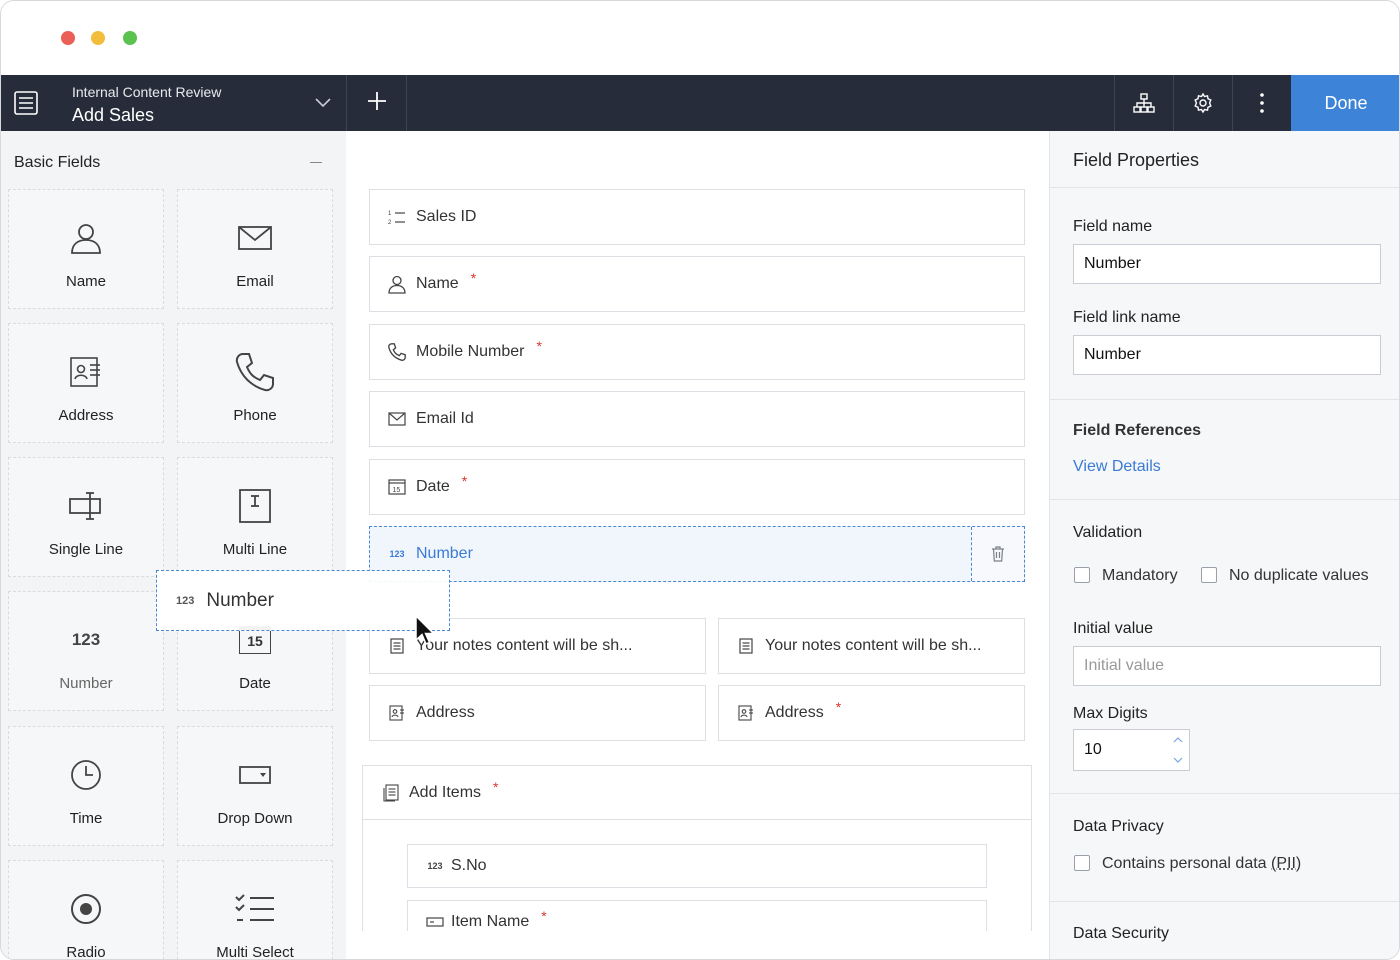 The image size is (1400, 960). What do you see at coordinates (697, 866) in the screenshot?
I see `subform-field-sno: 123 S.No` at bounding box center [697, 866].